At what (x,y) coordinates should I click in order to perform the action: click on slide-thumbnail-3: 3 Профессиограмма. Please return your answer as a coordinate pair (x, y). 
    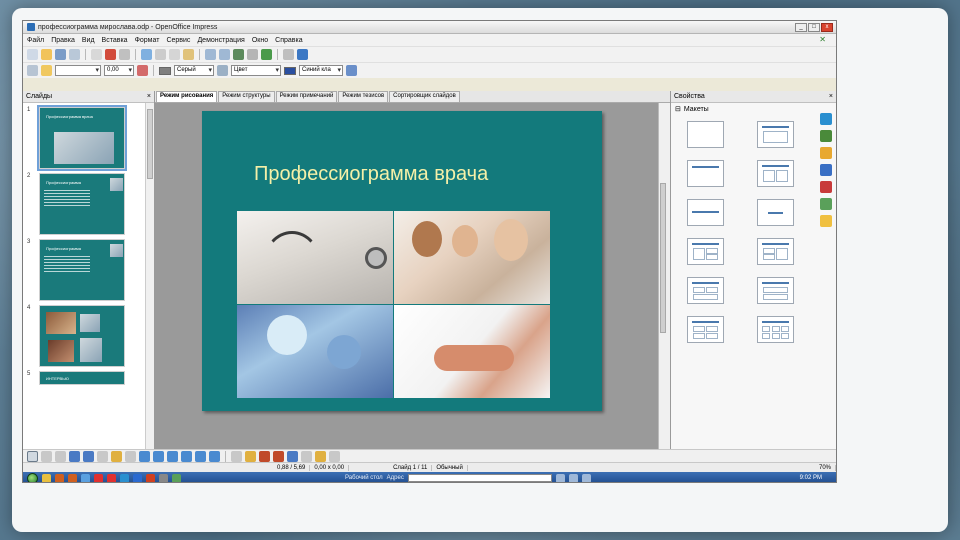
    Looking at the image, I should click on (88, 268).